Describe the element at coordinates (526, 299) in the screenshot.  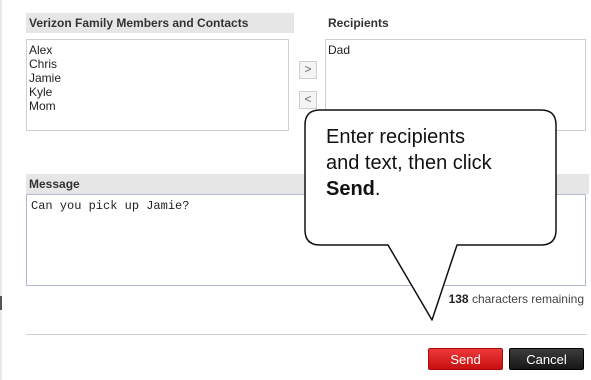
I see `characters-remaining-label: characters remaining` at that location.